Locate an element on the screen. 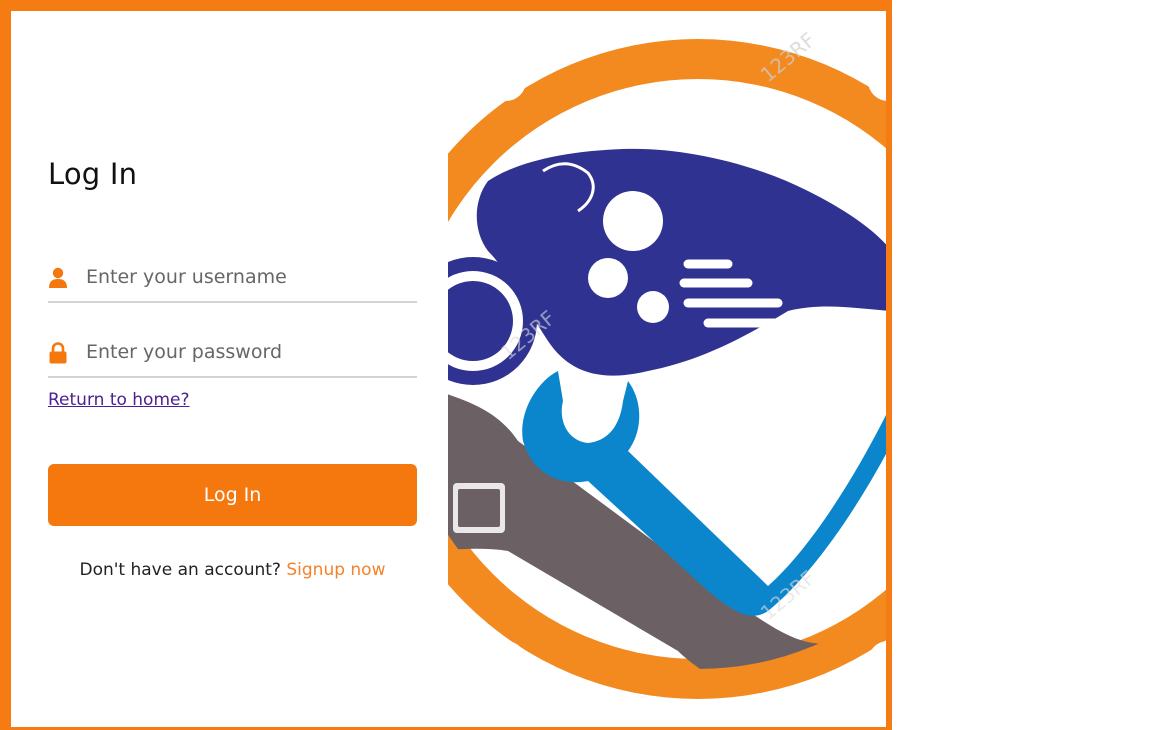 This screenshot has width=1152, height=730. password-input is located at coordinates (246, 352).